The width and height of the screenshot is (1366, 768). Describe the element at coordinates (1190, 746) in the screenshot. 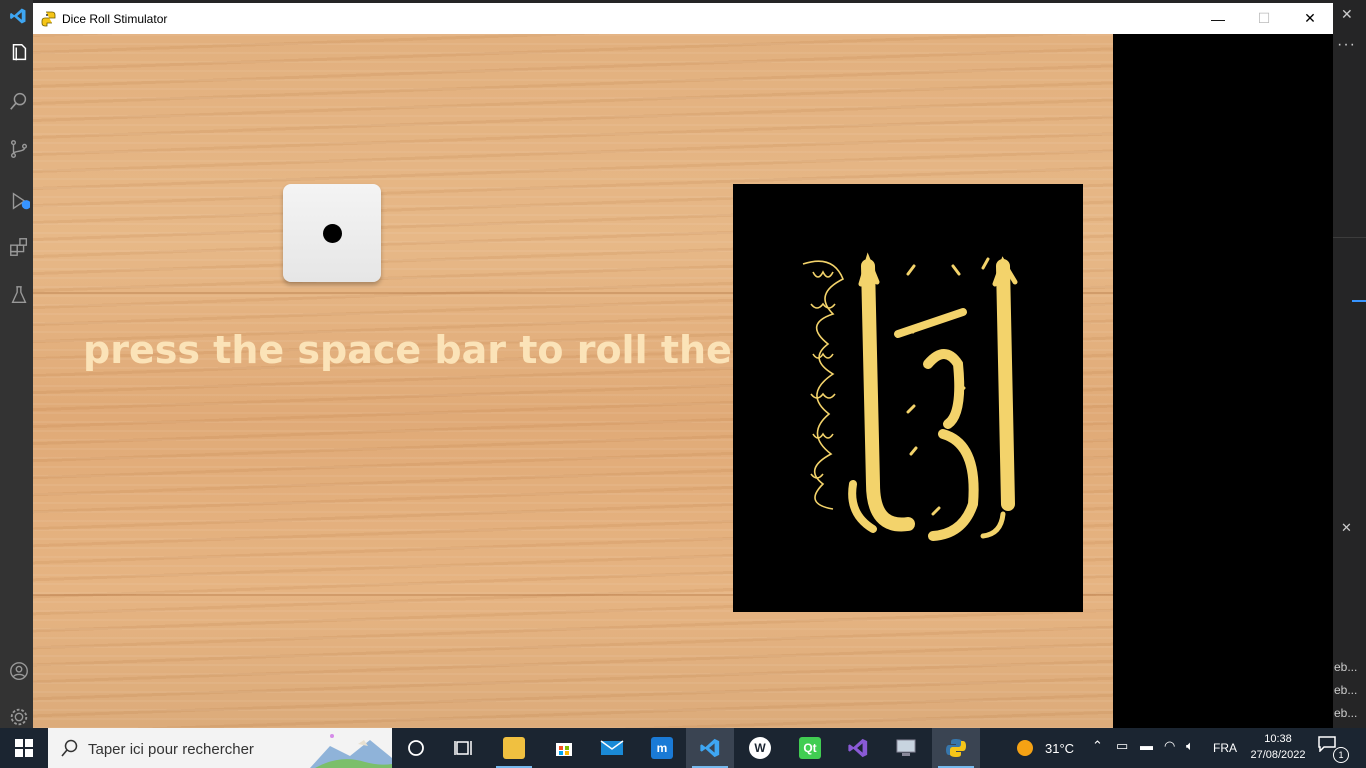

I see `volume-icon: 🔈︎` at that location.